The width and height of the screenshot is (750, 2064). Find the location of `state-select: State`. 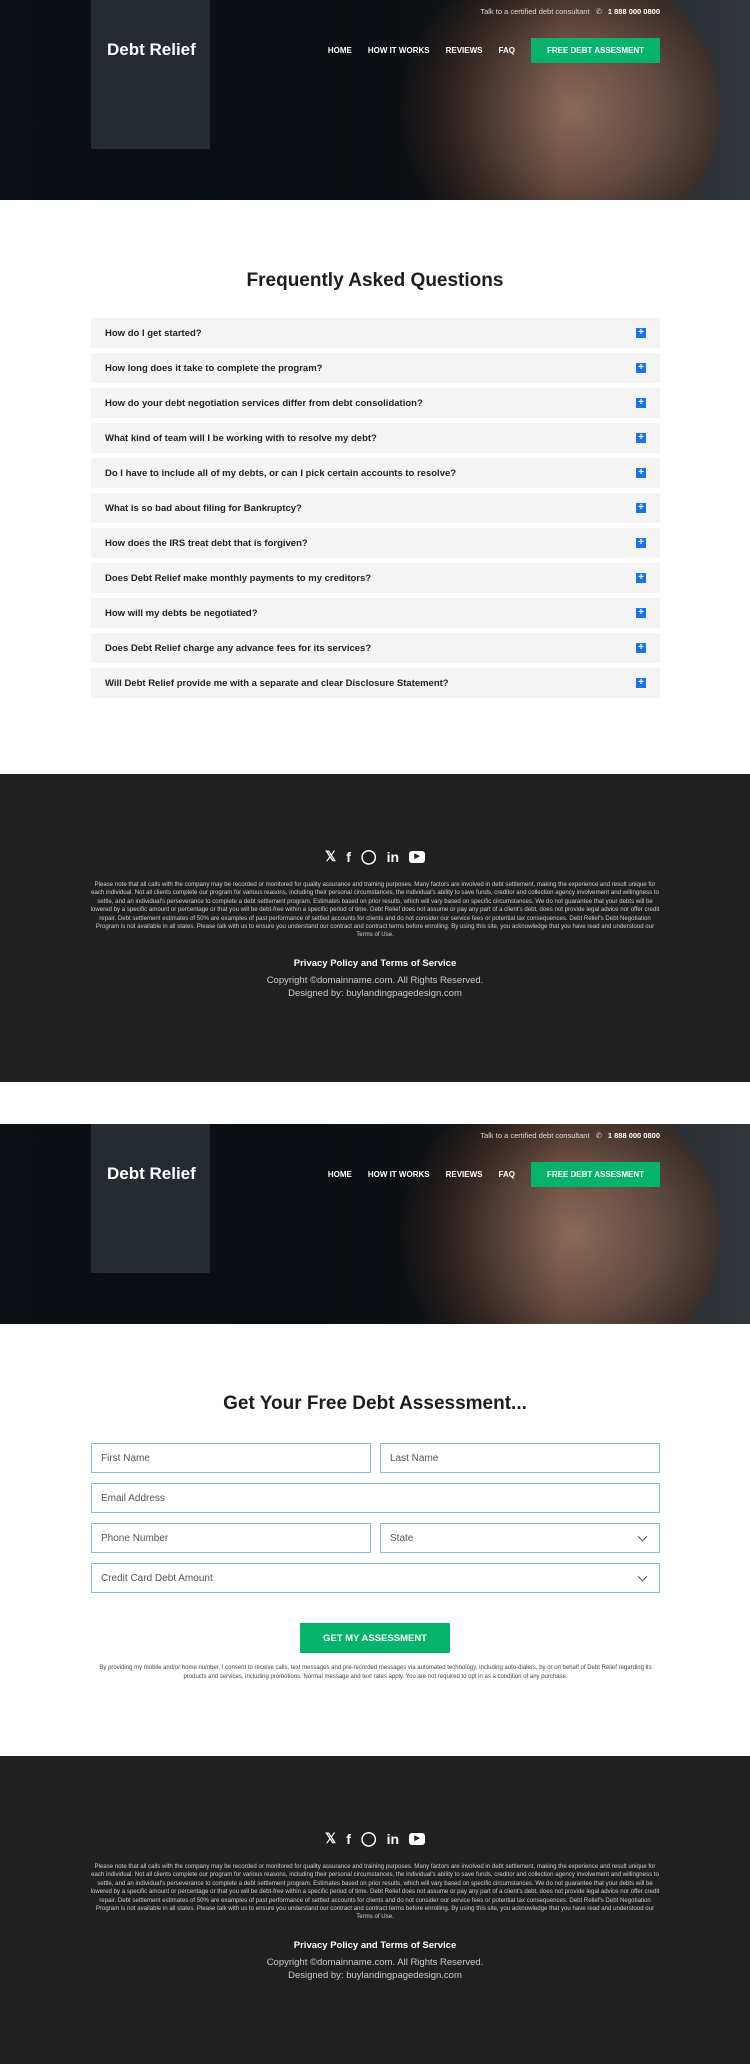

state-select: State is located at coordinates (520, 1538).